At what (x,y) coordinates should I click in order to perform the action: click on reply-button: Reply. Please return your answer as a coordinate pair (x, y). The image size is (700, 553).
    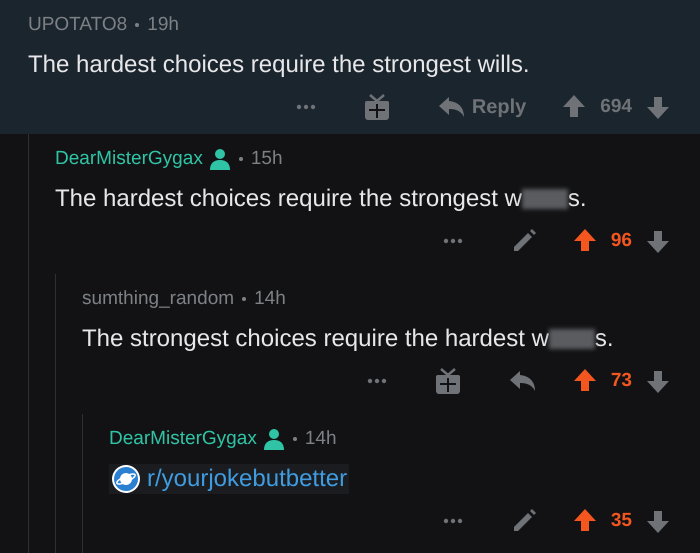
    Looking at the image, I should click on (482, 107).